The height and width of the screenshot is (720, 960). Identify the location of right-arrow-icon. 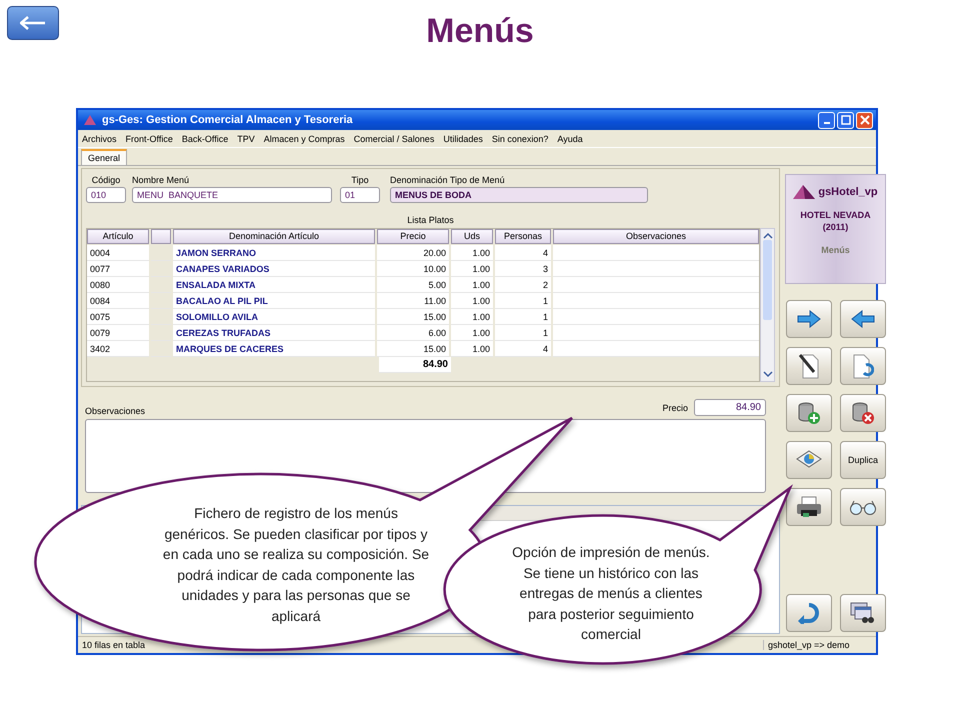
(809, 319).